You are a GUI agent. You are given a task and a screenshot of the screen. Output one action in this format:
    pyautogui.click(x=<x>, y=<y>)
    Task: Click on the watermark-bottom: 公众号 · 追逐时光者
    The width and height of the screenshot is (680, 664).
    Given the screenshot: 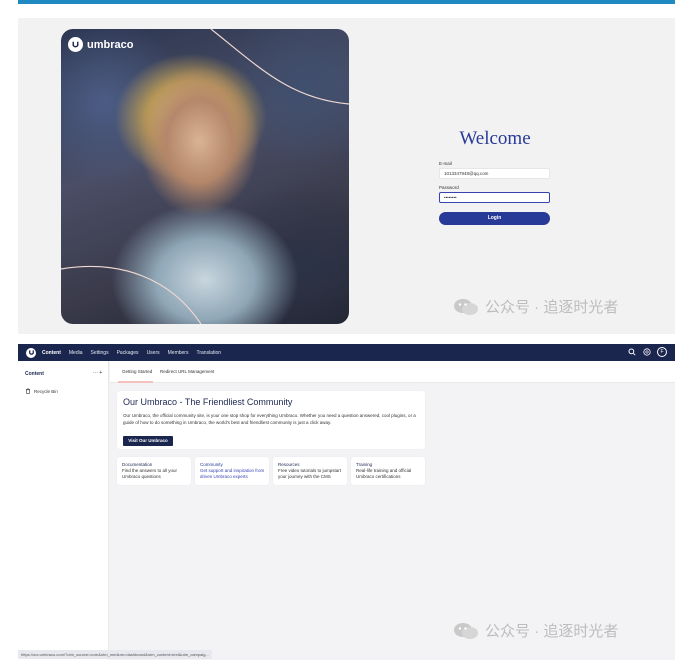 What is the action you would take?
    pyautogui.click(x=535, y=630)
    